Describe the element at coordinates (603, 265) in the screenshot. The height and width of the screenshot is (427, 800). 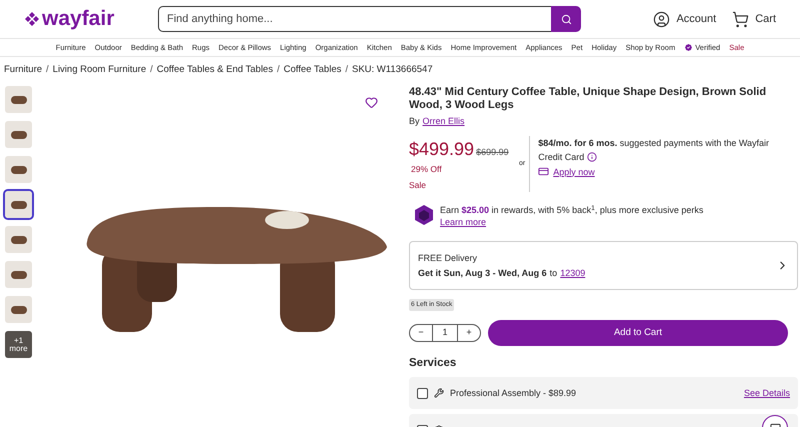
I see `delivery-card: FREE Delivery Get it Sun, Aug 3 - Wed, Aug 6 to 12309` at that location.